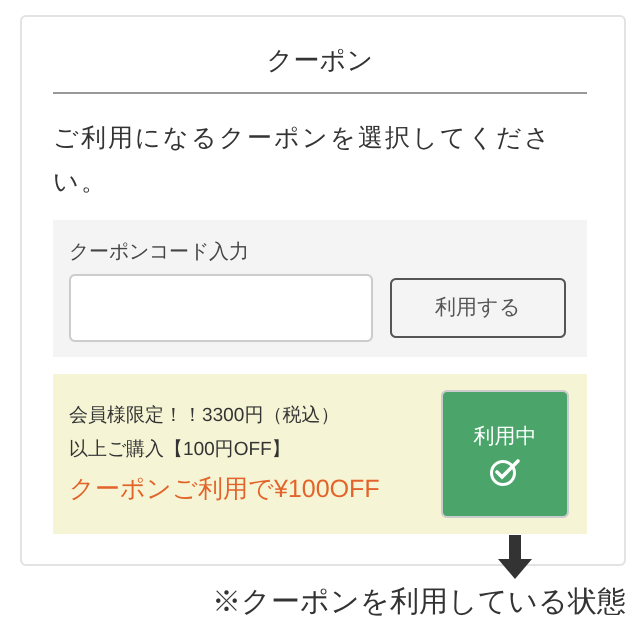  Describe the element at coordinates (224, 489) in the screenshot. I see `discount-text: クーポンご利用で¥100OFF` at that location.